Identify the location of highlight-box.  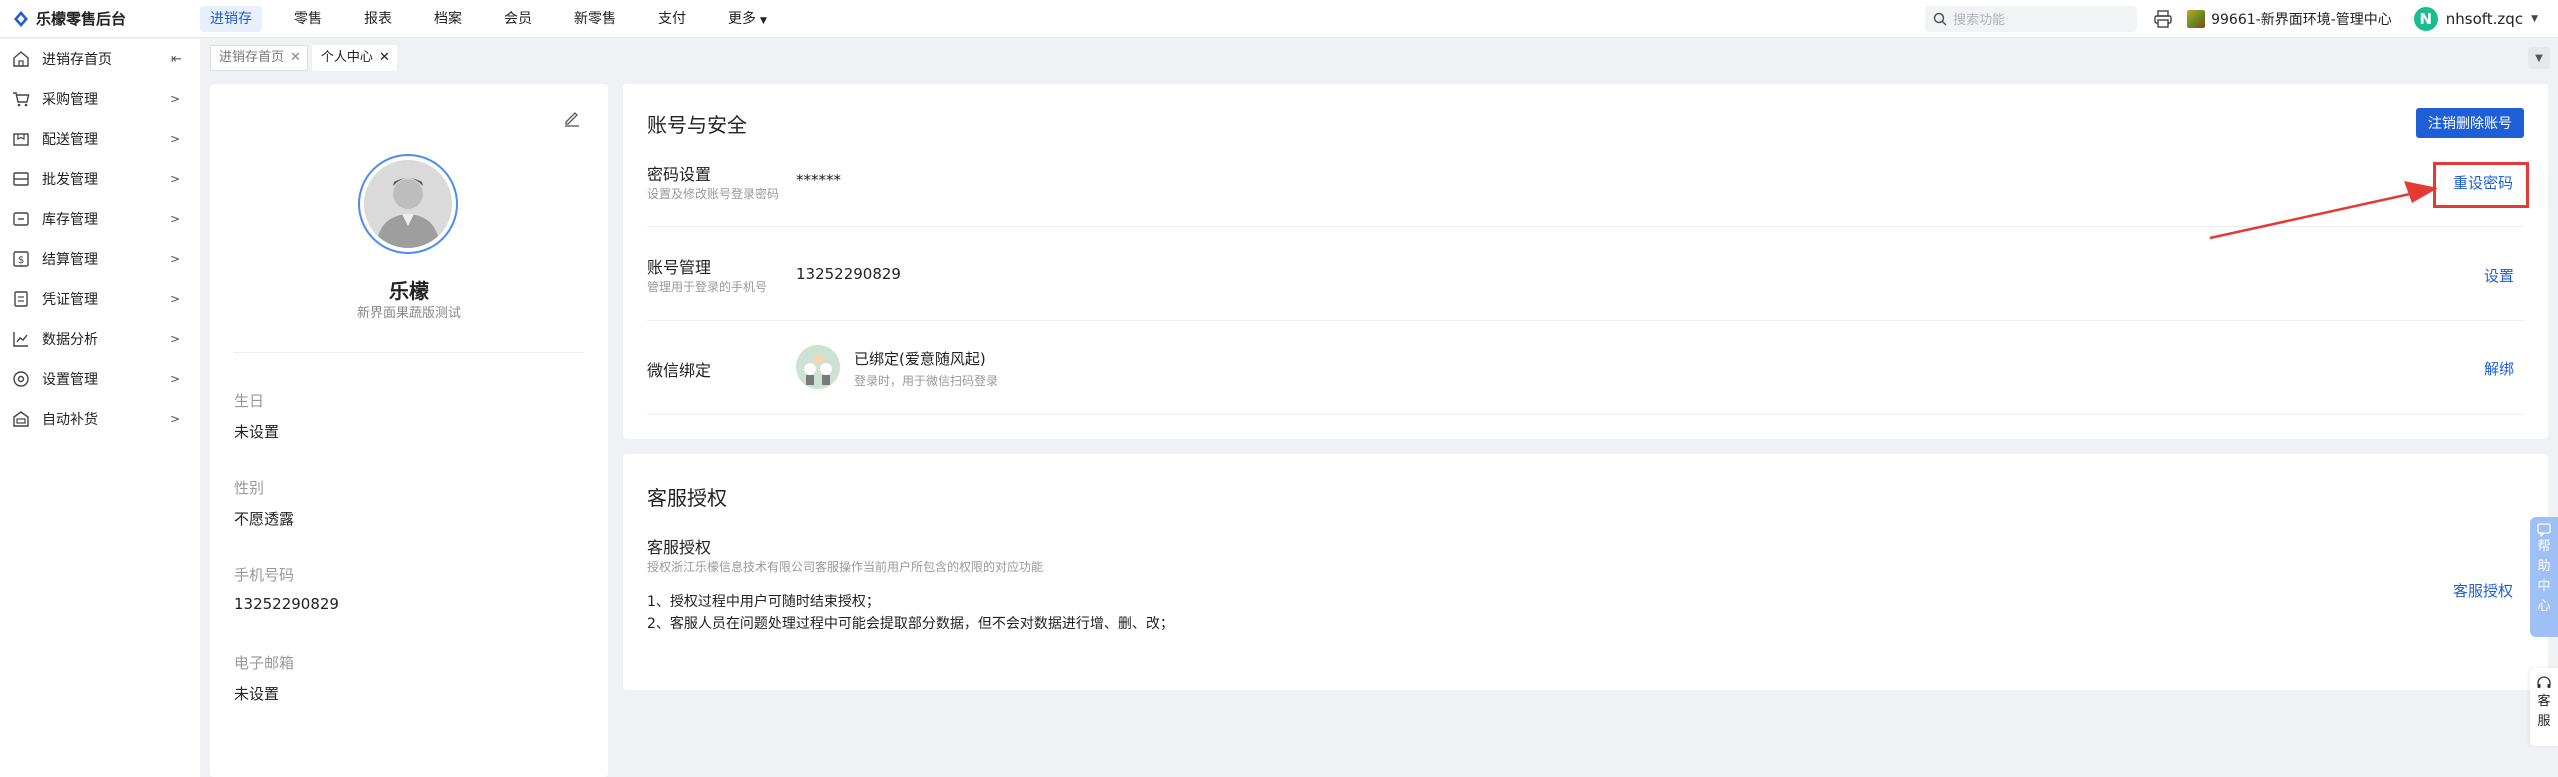
(2481, 185).